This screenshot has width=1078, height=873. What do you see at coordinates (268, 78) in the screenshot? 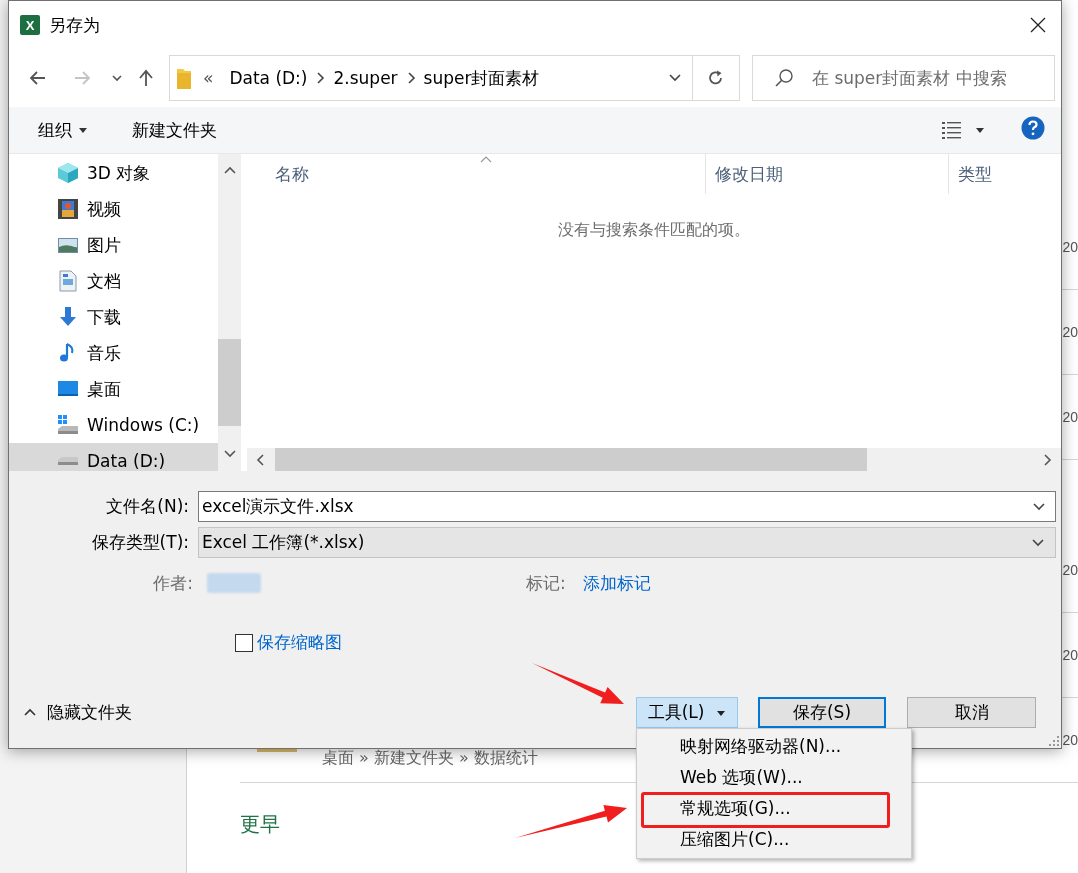
I see `breadcrumb: Data (D:)` at bounding box center [268, 78].